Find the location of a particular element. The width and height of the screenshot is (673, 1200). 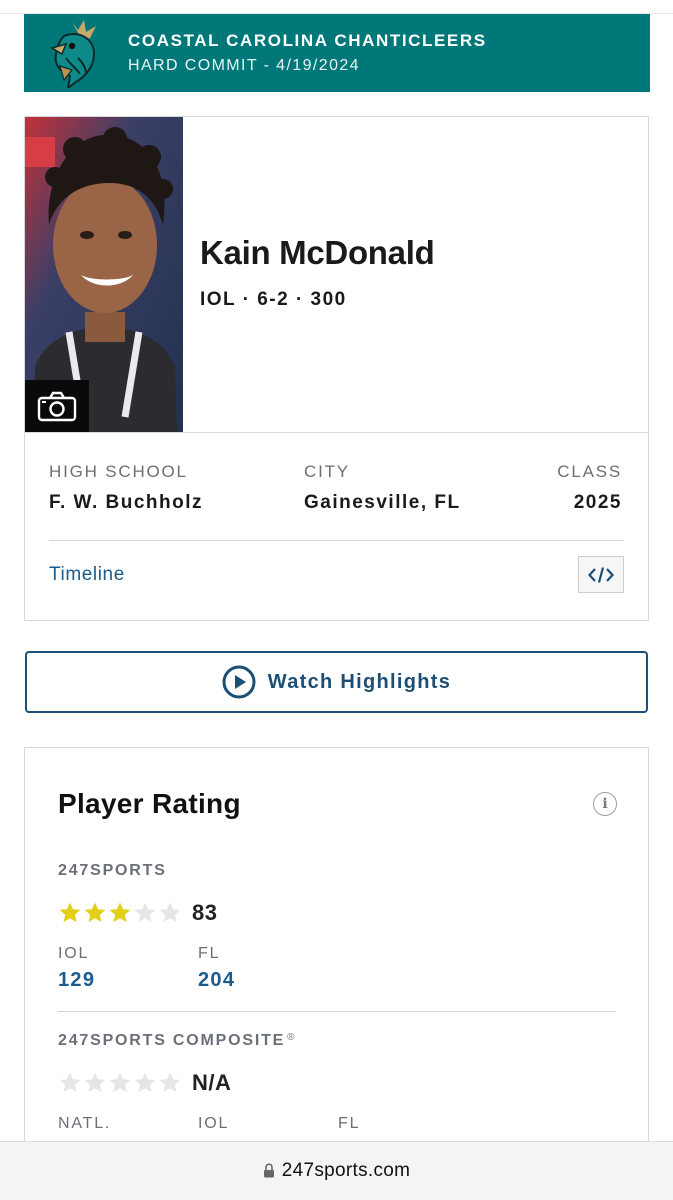

high-school-label: HIGH SCHOOL is located at coordinates (118, 471).